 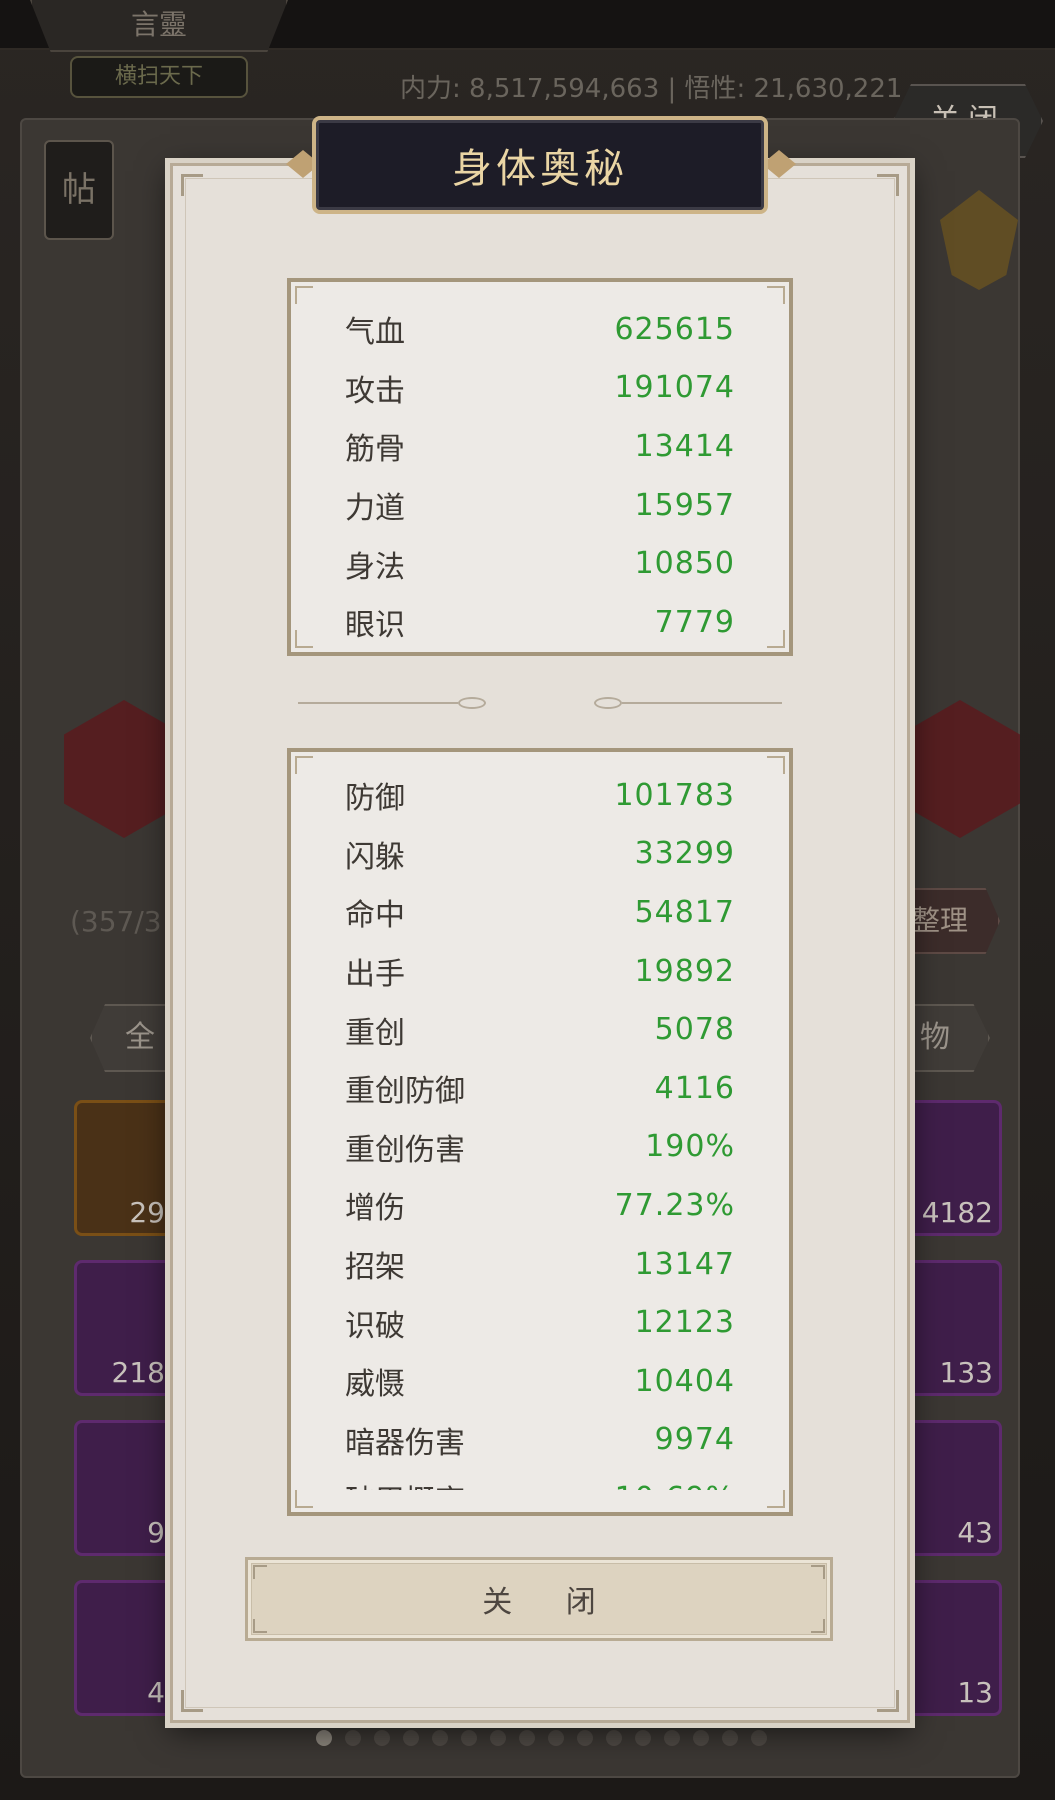 What do you see at coordinates (550, 1602) in the screenshot?
I see `close-button-label: 关 闭` at bounding box center [550, 1602].